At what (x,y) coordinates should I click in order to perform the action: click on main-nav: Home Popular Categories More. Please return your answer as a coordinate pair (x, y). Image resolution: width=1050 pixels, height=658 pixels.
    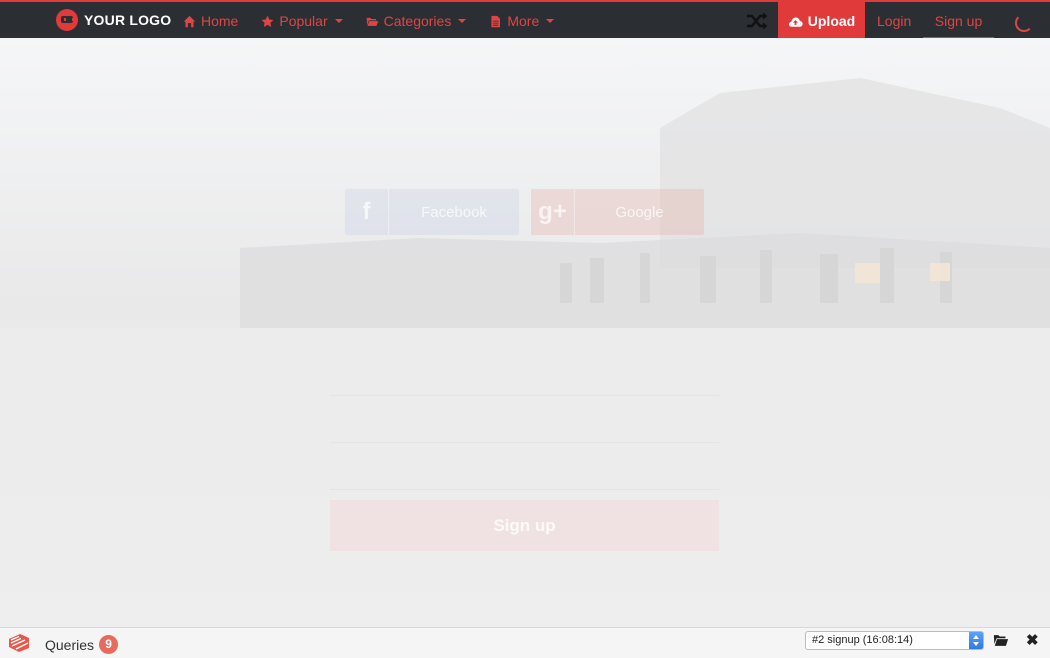
    Looking at the image, I should click on (380, 21).